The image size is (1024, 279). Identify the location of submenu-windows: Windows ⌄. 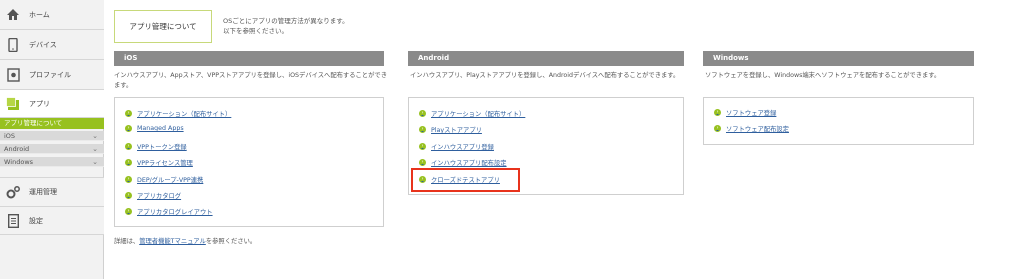
(52, 162).